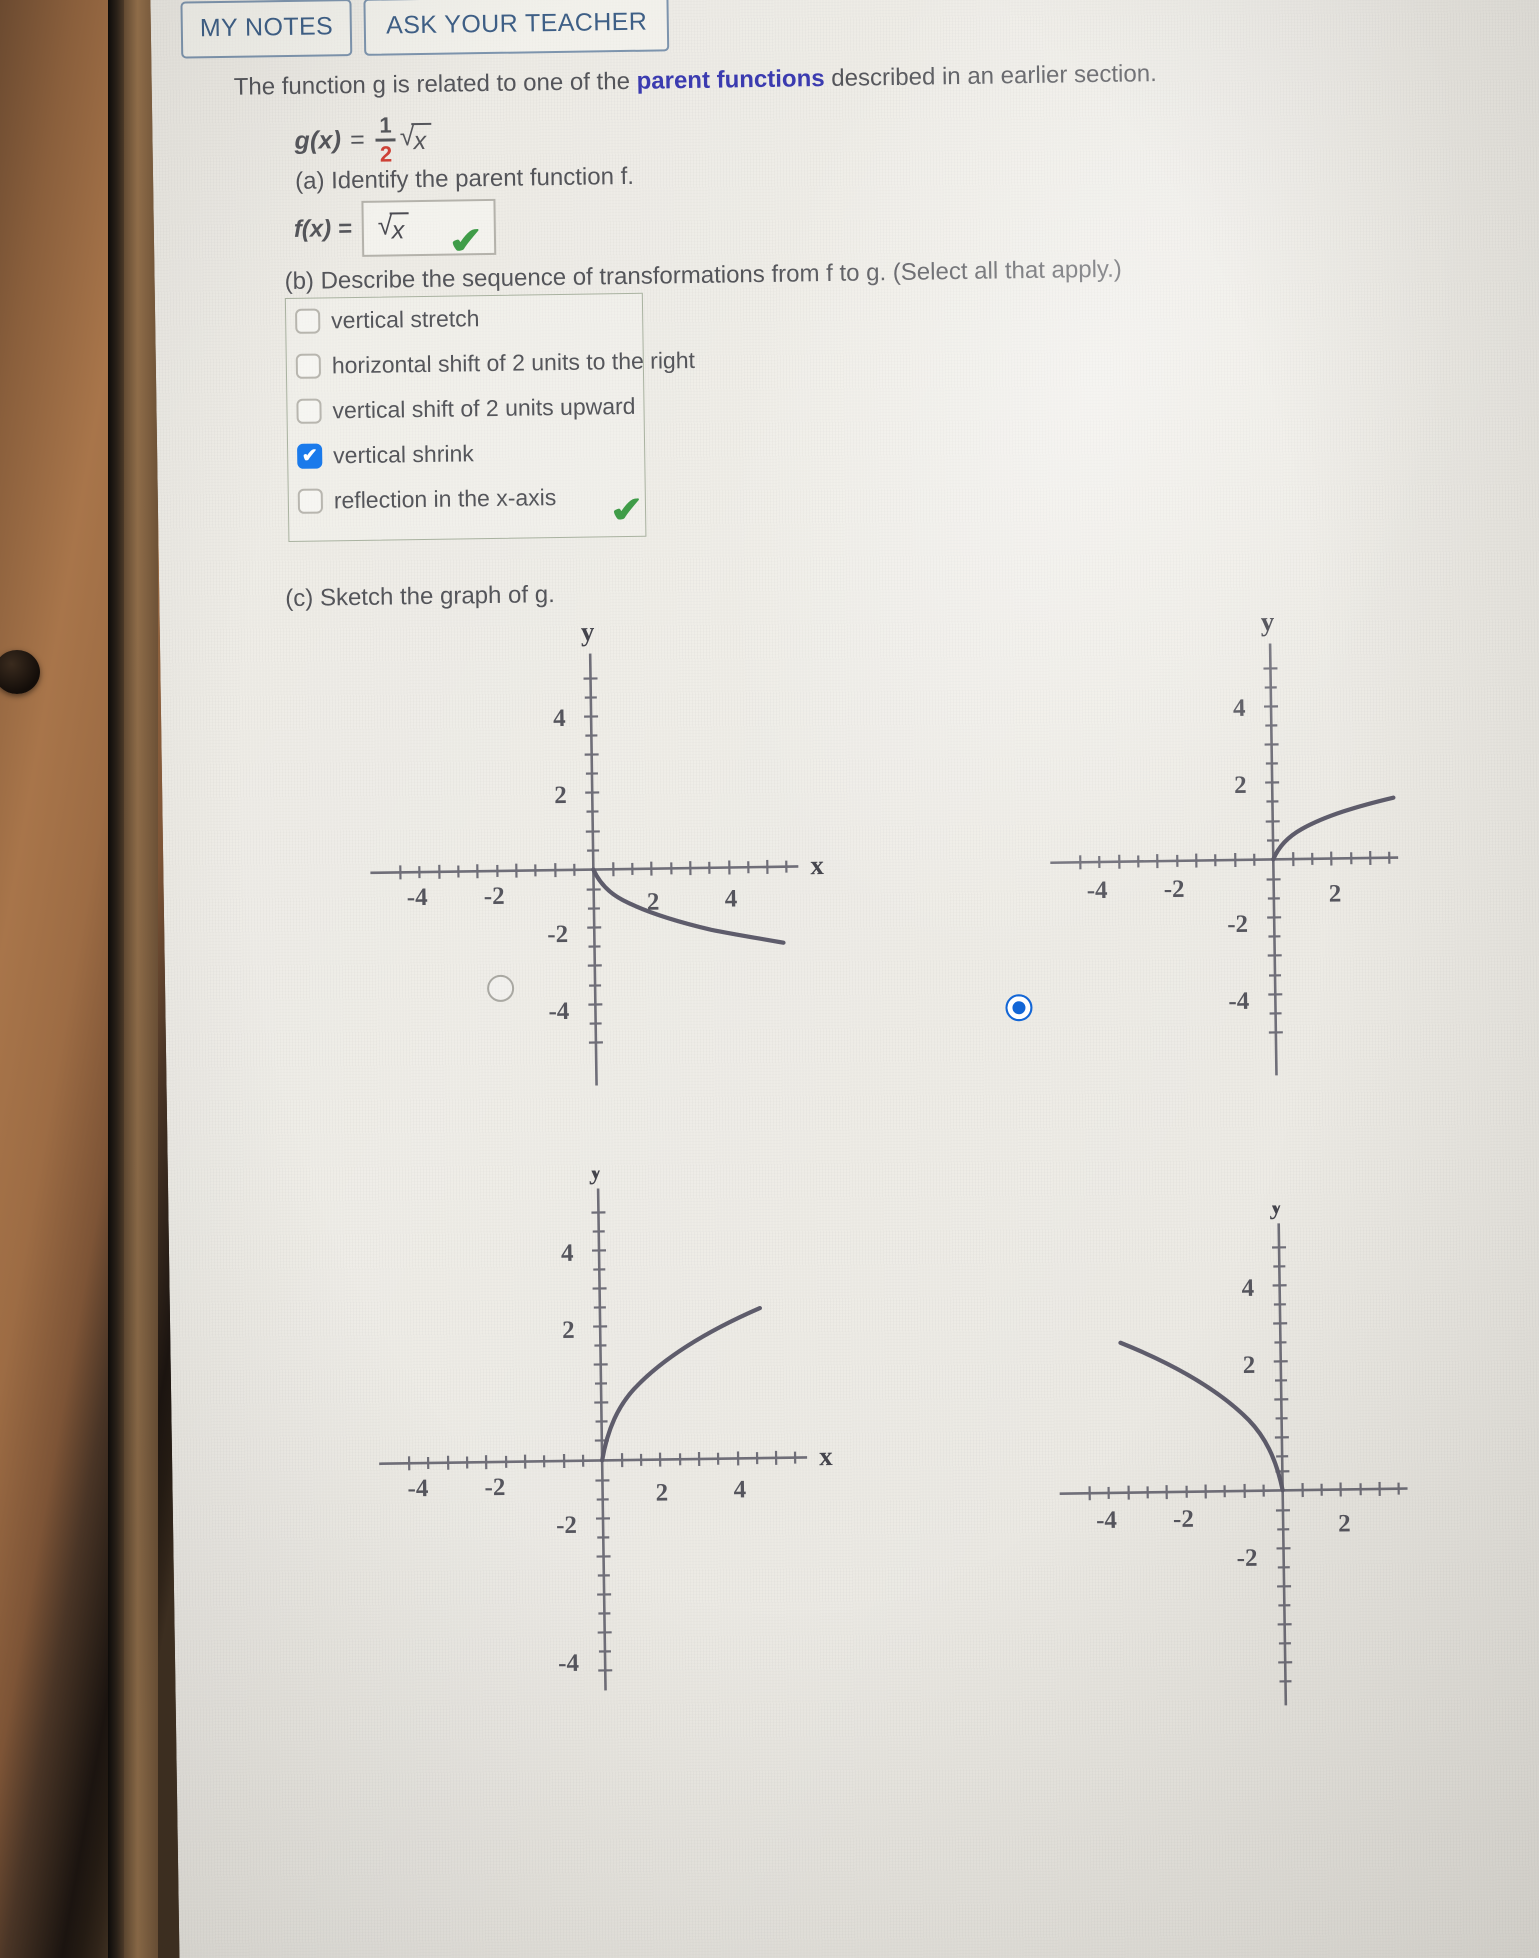 This screenshot has width=1539, height=1958. Describe the element at coordinates (405, 319) in the screenshot. I see `checkbox-option-label: vertical stretch` at that location.